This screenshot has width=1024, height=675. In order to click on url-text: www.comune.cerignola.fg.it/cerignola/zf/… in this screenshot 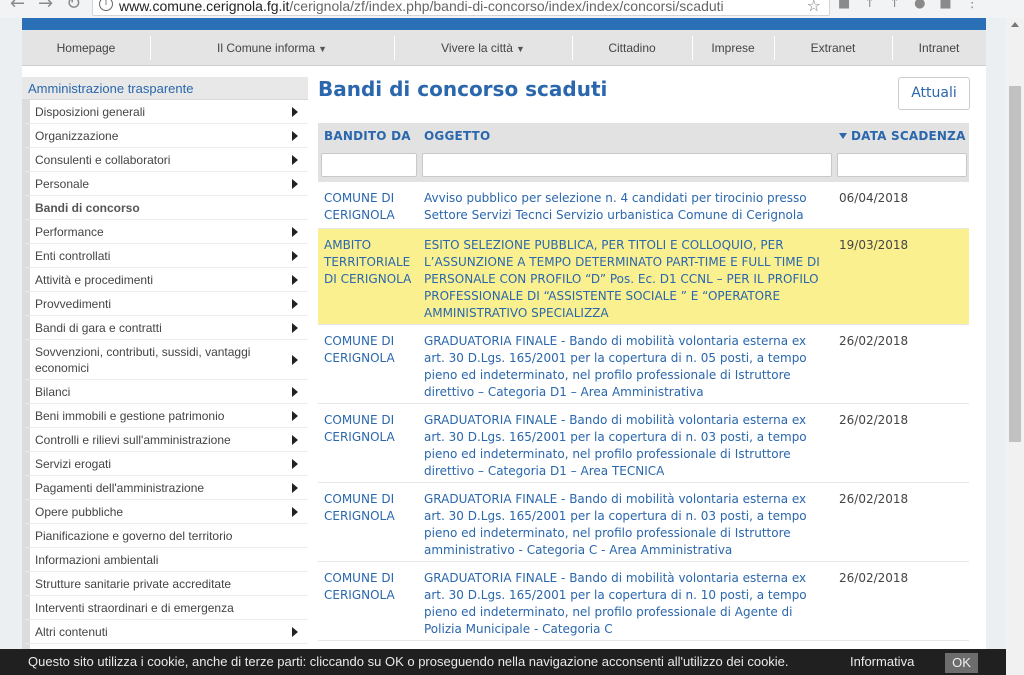, I will do `click(421, 7)`.